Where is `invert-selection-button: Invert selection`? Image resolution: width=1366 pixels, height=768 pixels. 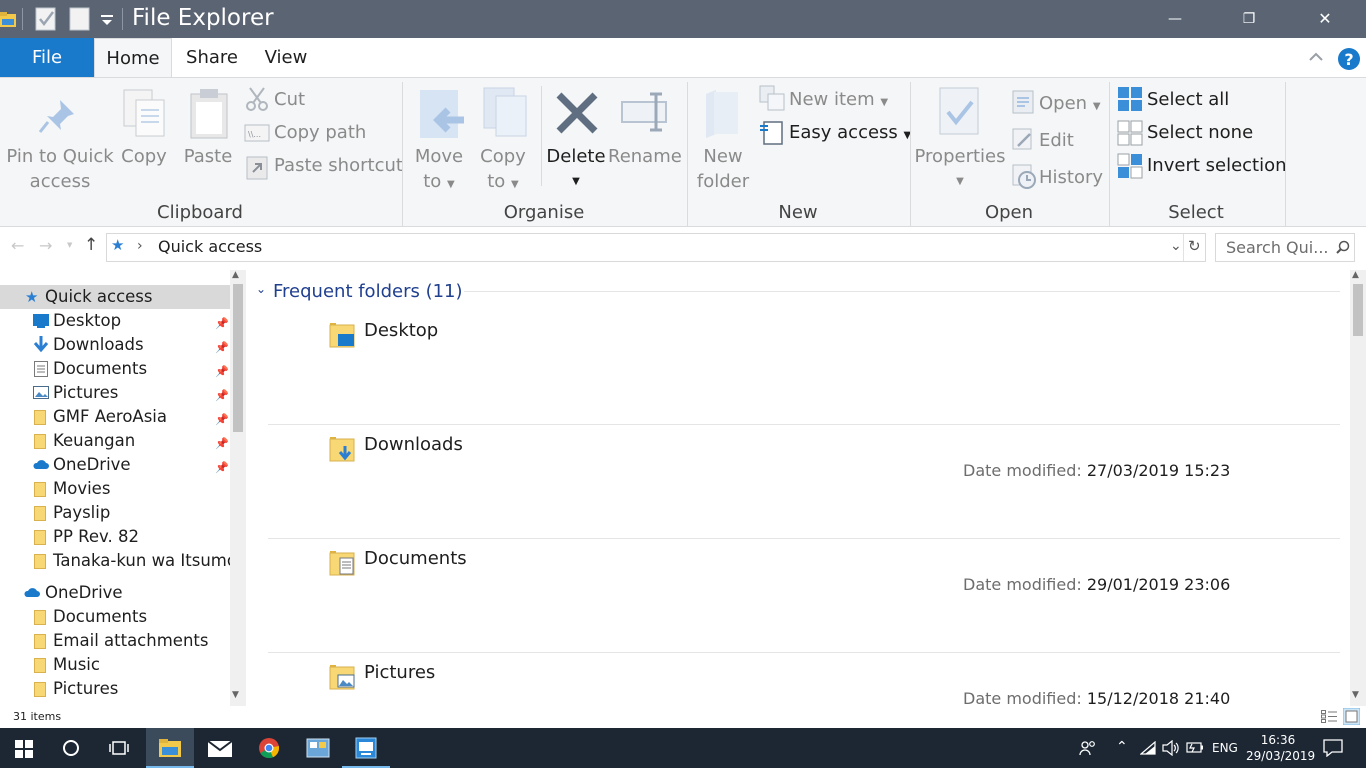 invert-selection-button: Invert selection is located at coordinates (1217, 166).